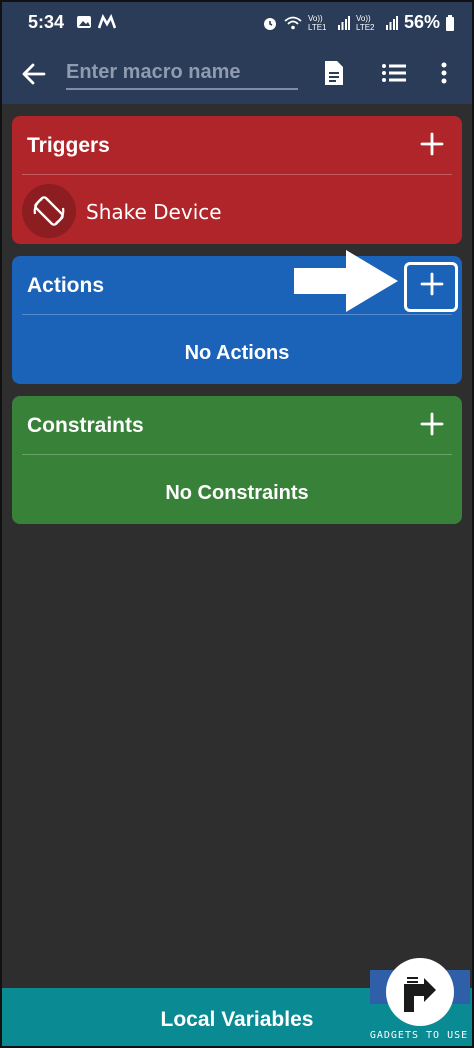 The image size is (474, 1048). What do you see at coordinates (444, 73) in the screenshot?
I see `more-vert-icon` at bounding box center [444, 73].